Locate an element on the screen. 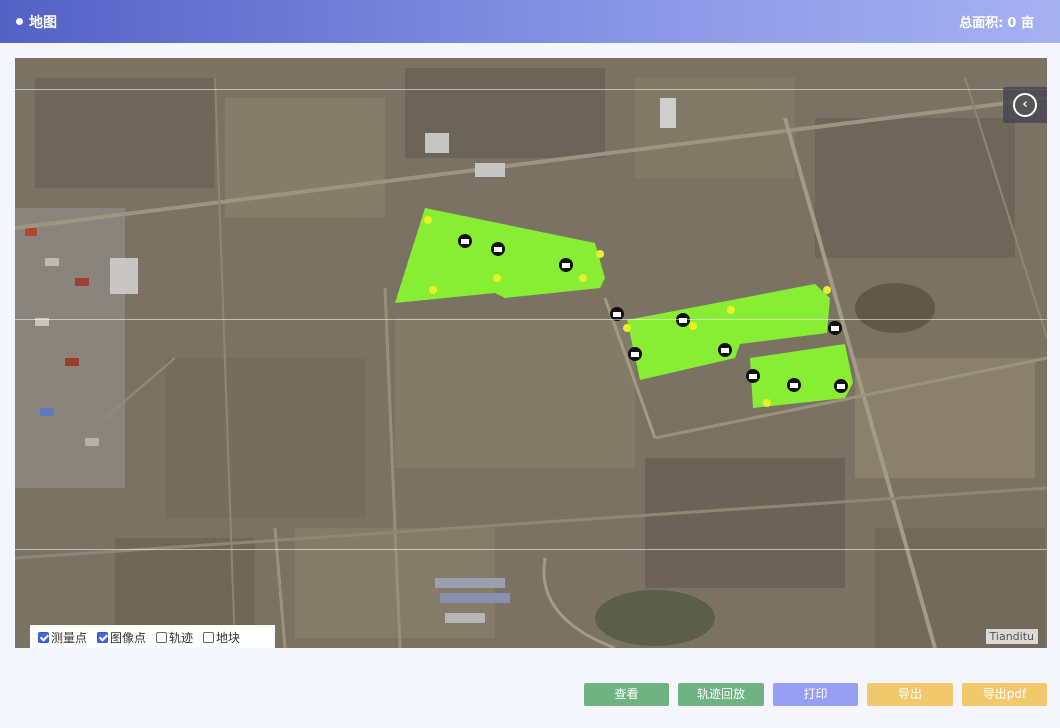 The height and width of the screenshot is (728, 1060). checkbox-survey-points is located at coordinates (43, 637).